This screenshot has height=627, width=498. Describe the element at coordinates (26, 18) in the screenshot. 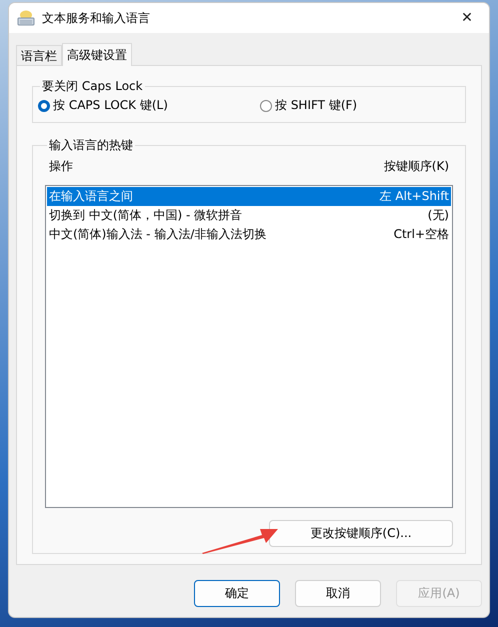

I see `keyboard-icon` at that location.